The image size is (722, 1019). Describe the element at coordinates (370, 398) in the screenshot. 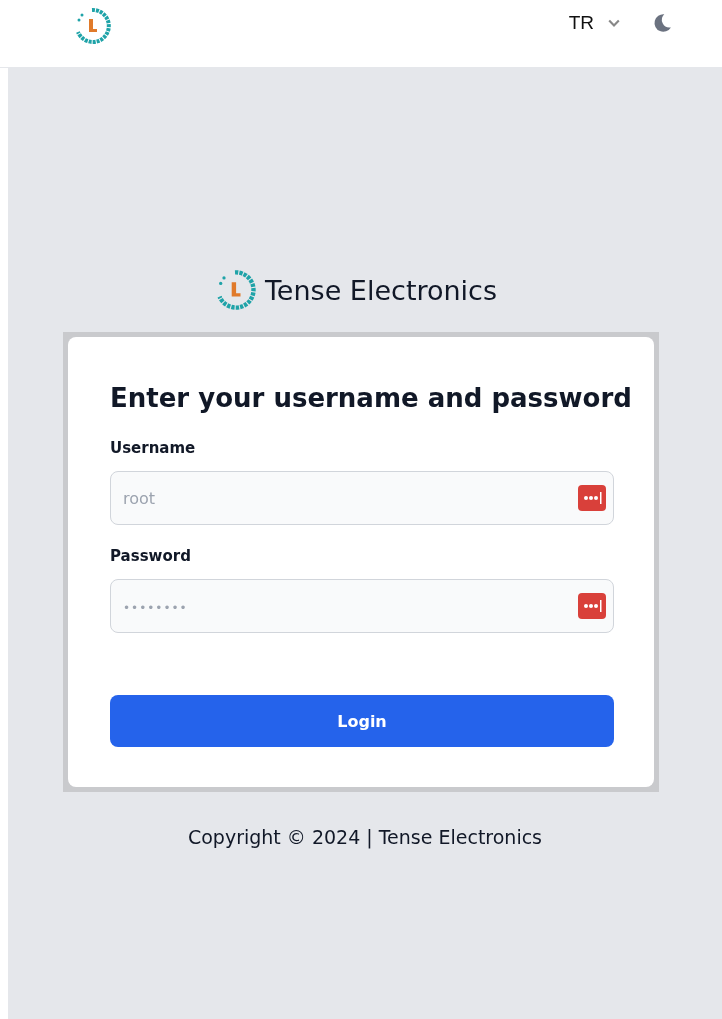

I see `form-title: Enter your username and password` at that location.